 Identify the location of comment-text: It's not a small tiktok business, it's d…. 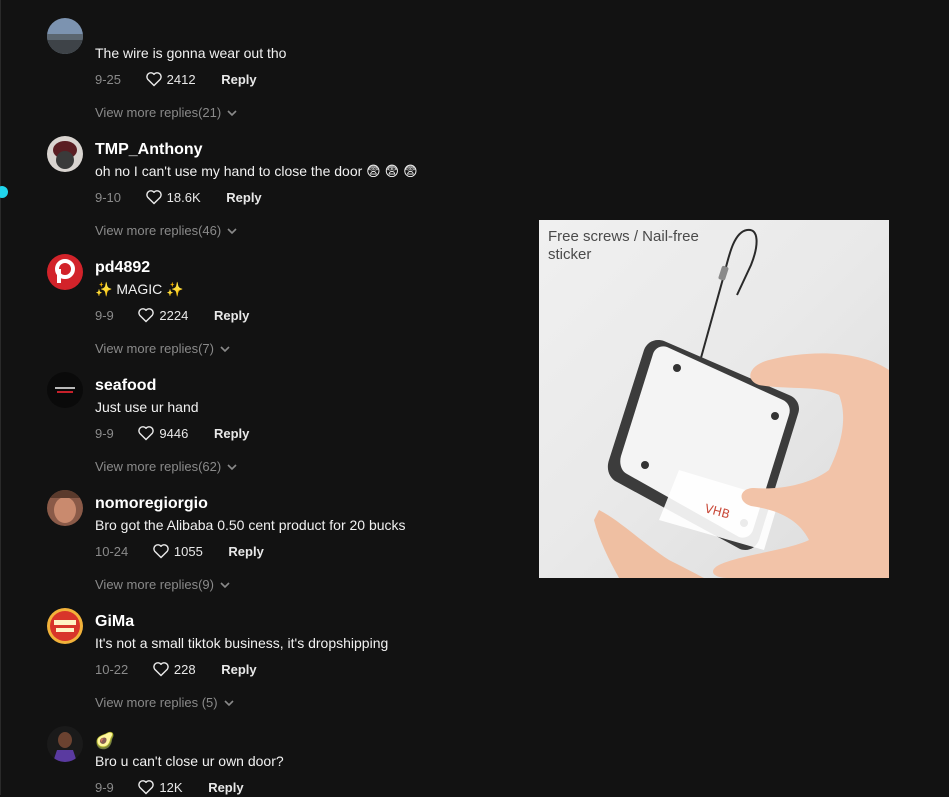
(242, 643).